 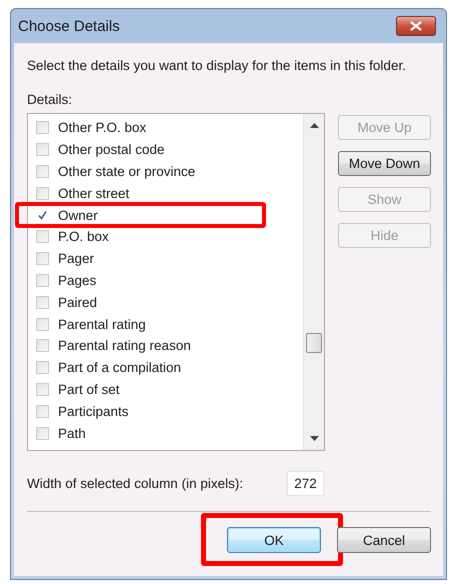 What do you see at coordinates (305, 483) in the screenshot?
I see `column-width-field: 272` at bounding box center [305, 483].